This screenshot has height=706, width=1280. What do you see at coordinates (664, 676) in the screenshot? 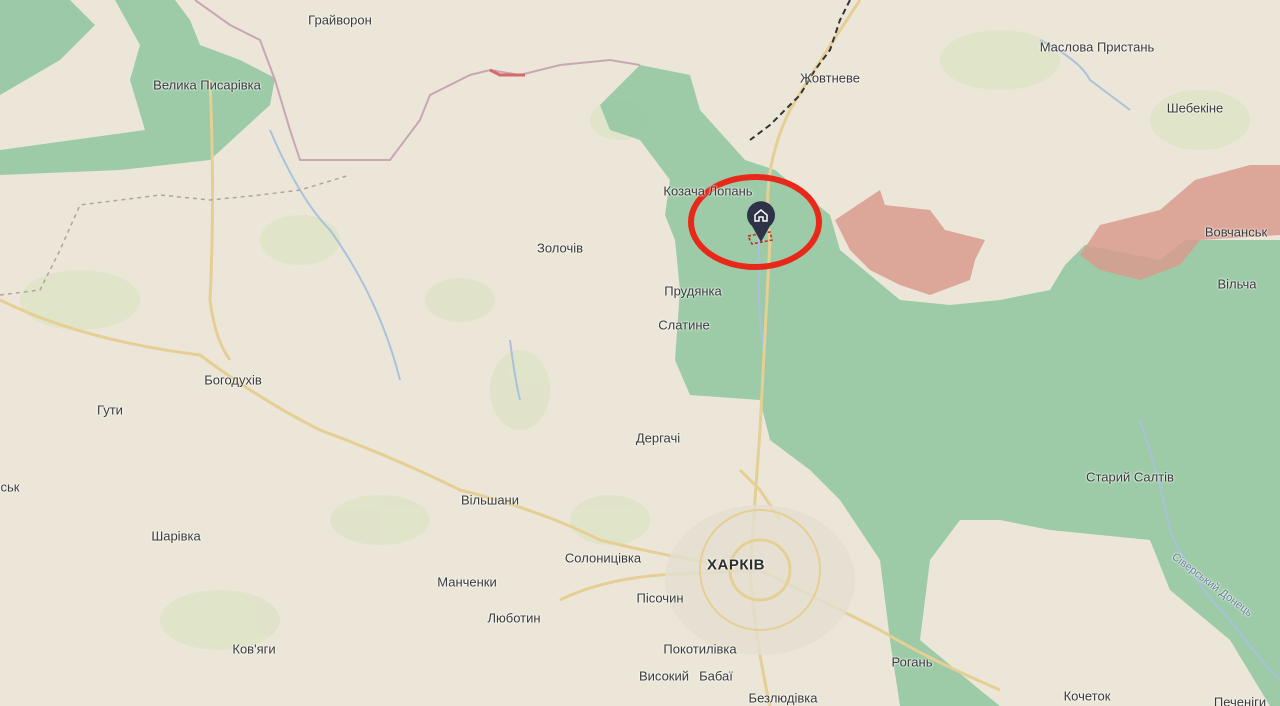
I see `label-vysokyi: Високий` at bounding box center [664, 676].